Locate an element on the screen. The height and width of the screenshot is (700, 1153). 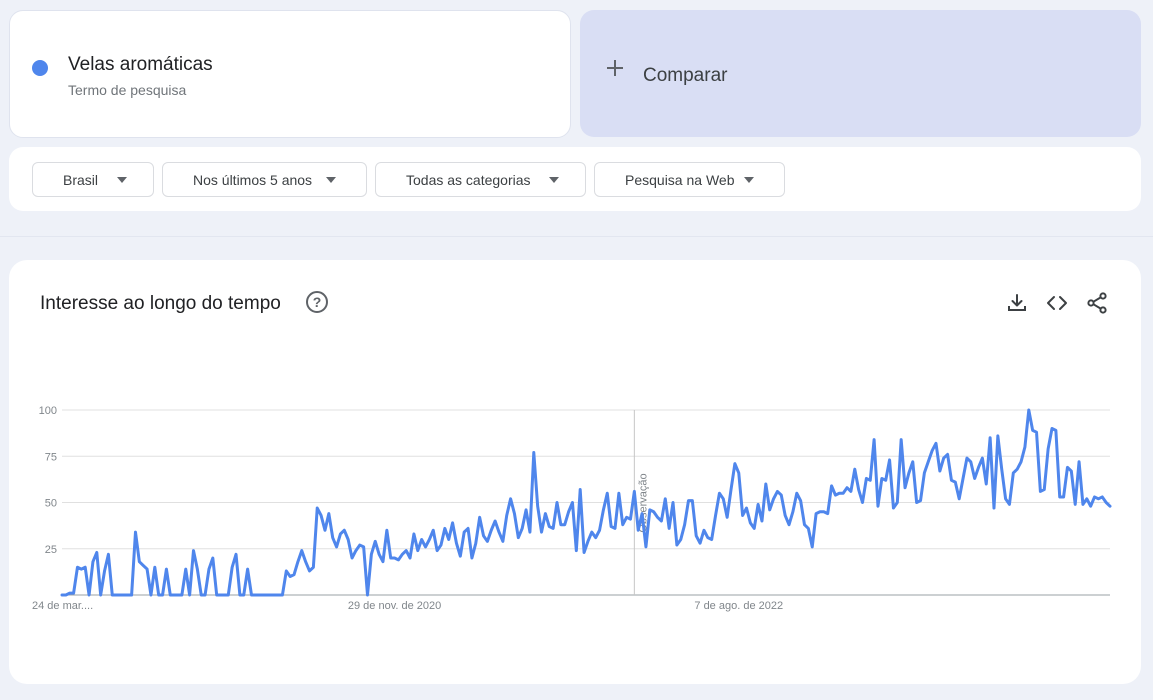
search-term-card: Velas aromáticas Termo de pesquisa is located at coordinates (290, 74).